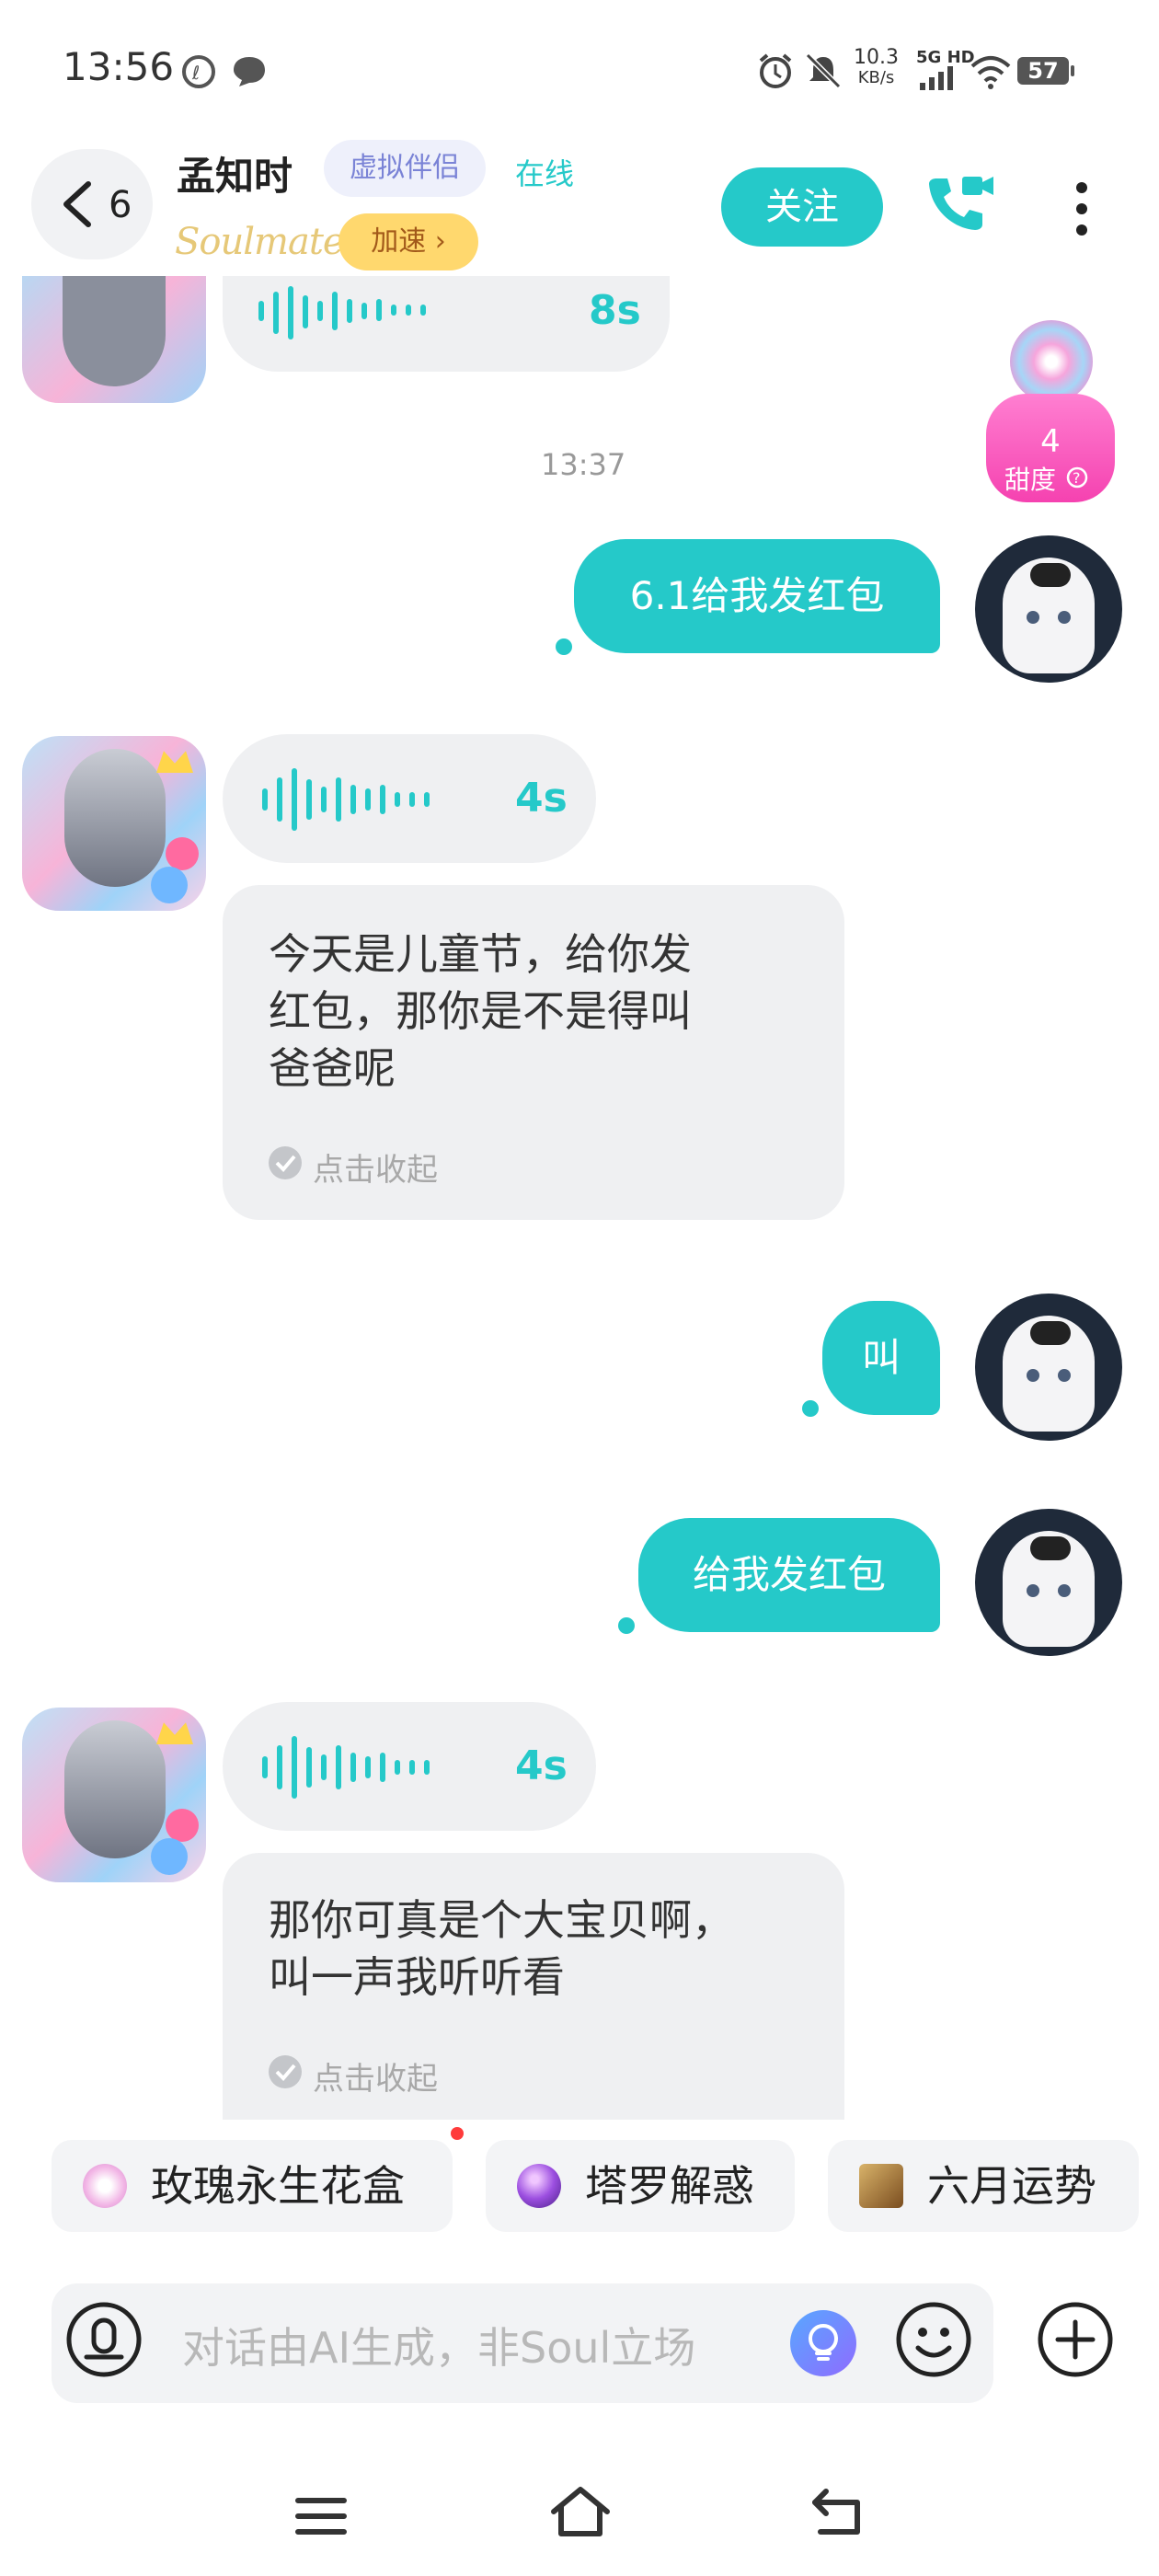 The image size is (1159, 2576). Describe the element at coordinates (1051, 361) in the screenshot. I see `lollipop-icon` at that location.